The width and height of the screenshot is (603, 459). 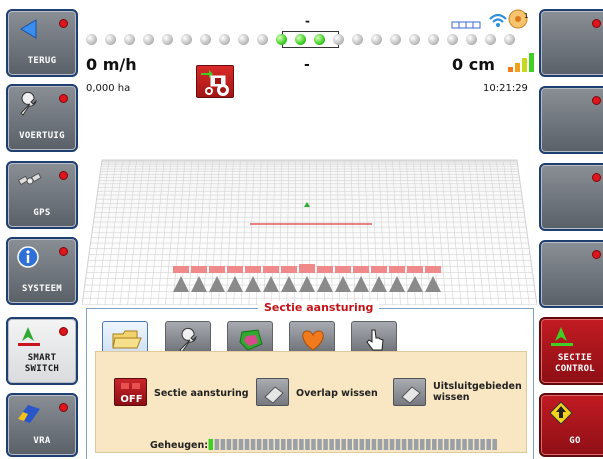 What do you see at coordinates (571, 425) in the screenshot?
I see `go-button: GO` at bounding box center [571, 425].